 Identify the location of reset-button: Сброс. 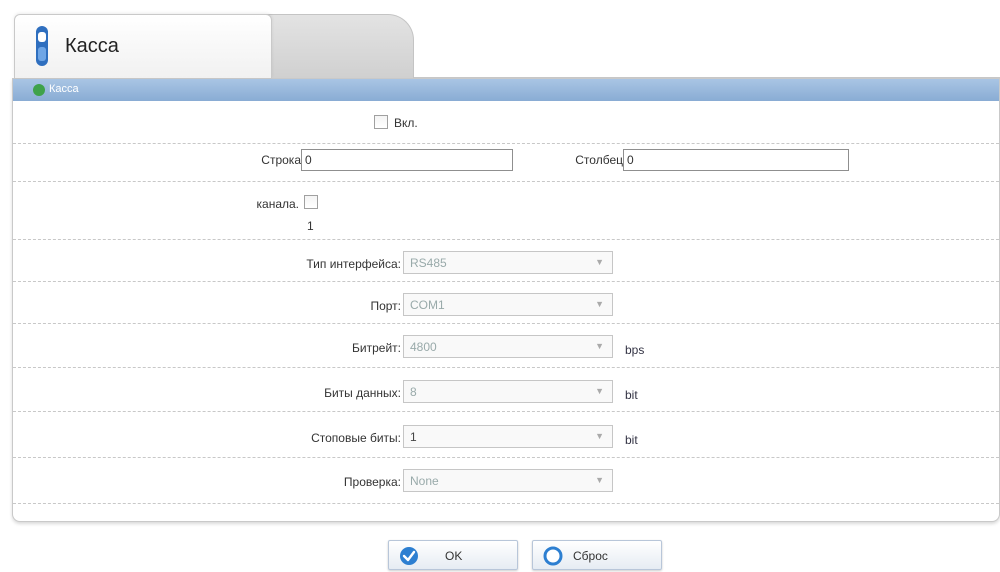
(597, 555).